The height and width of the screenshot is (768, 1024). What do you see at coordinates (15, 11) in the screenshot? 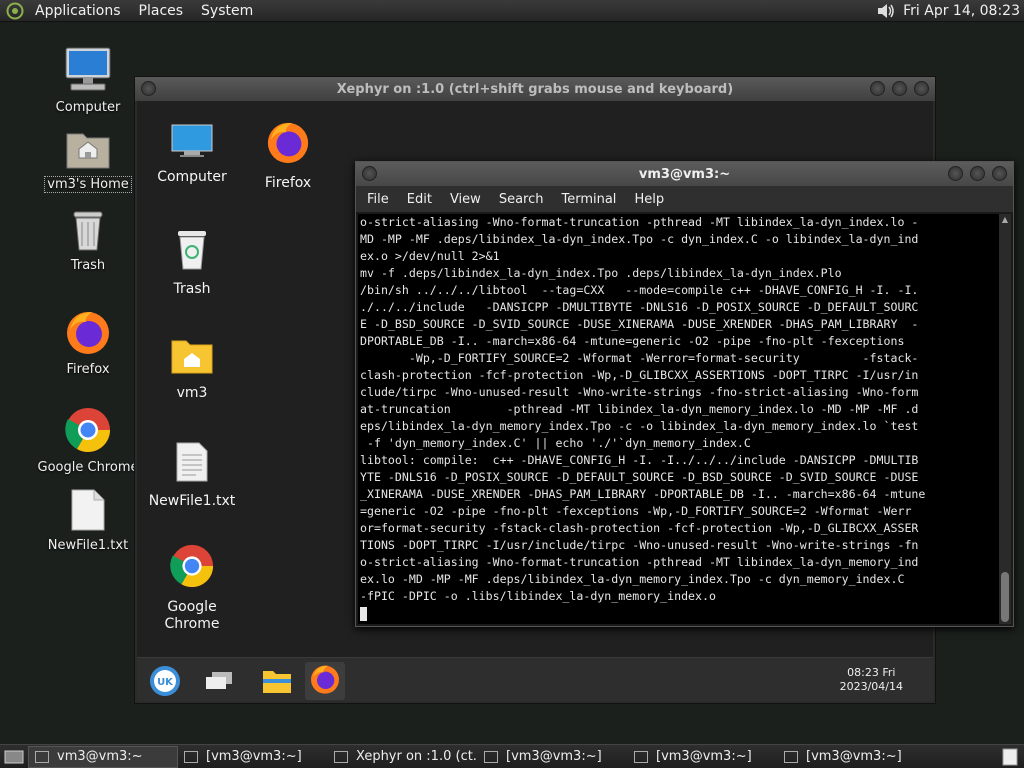
I see `distro-logo-icon` at bounding box center [15, 11].